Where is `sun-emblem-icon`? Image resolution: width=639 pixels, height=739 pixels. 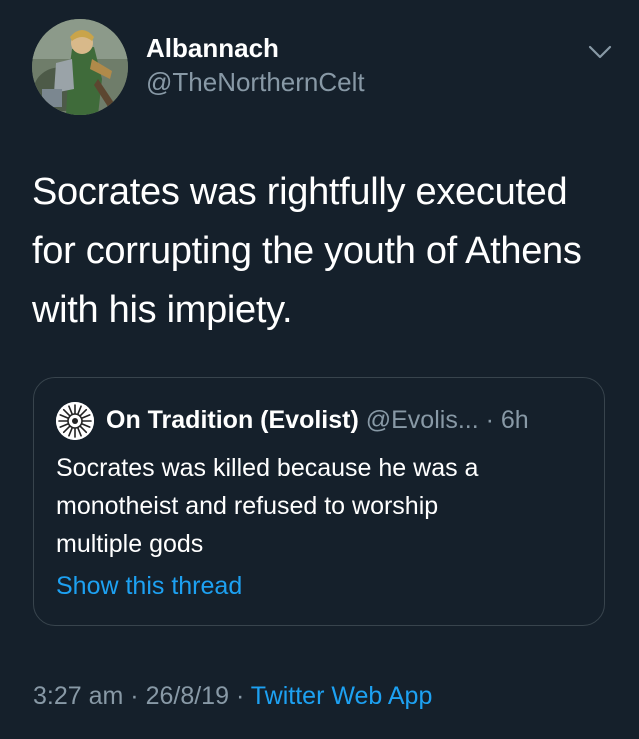 sun-emblem-icon is located at coordinates (75, 421).